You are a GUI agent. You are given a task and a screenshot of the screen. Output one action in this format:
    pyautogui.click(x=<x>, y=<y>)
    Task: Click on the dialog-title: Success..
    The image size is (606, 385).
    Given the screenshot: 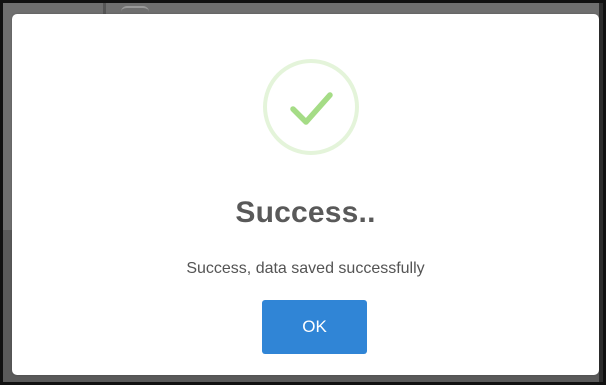 What is the action you would take?
    pyautogui.click(x=305, y=212)
    